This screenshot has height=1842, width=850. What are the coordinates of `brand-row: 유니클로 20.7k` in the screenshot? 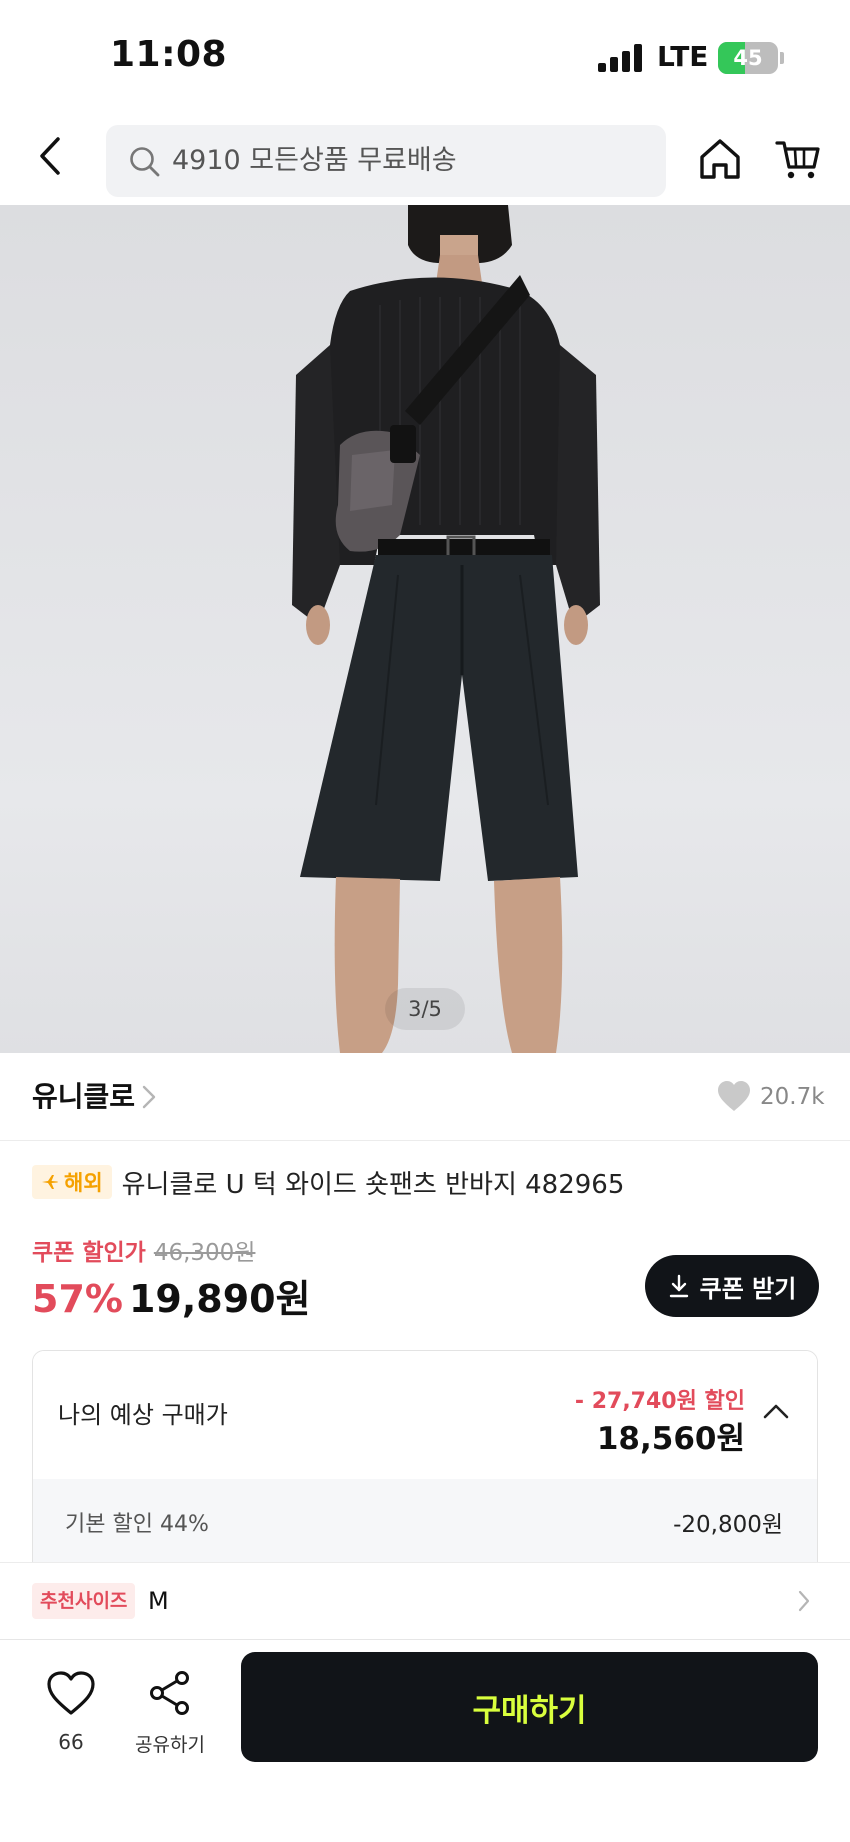 It's located at (425, 1097).